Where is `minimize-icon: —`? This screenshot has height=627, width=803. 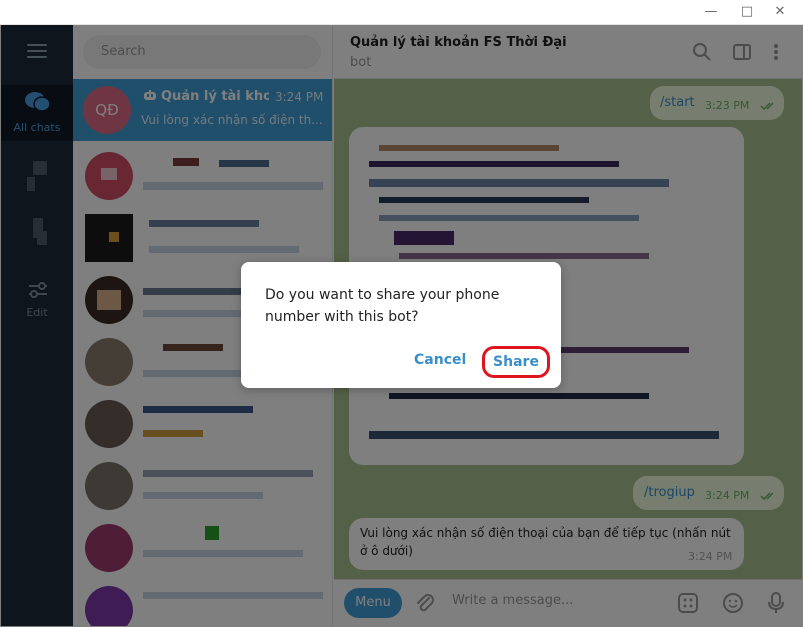
minimize-icon: — is located at coordinates (711, 12).